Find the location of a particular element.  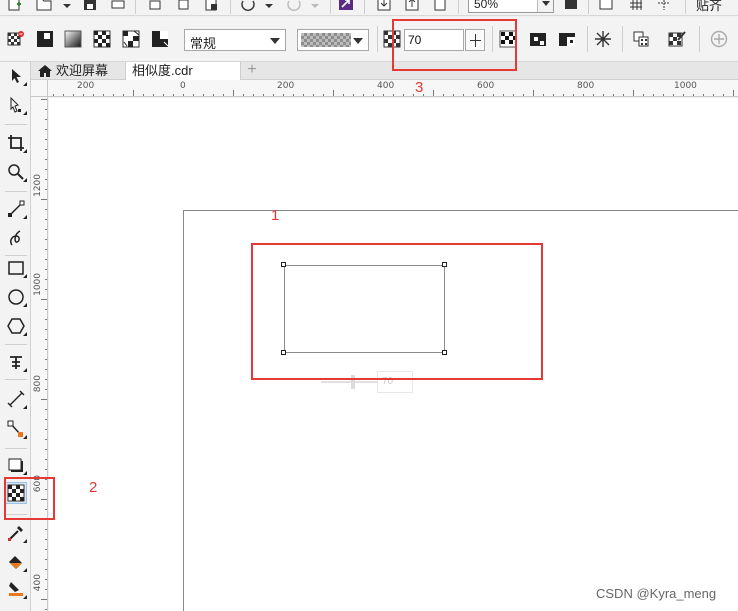

ruler-left-label: 400 is located at coordinates (38, 583).